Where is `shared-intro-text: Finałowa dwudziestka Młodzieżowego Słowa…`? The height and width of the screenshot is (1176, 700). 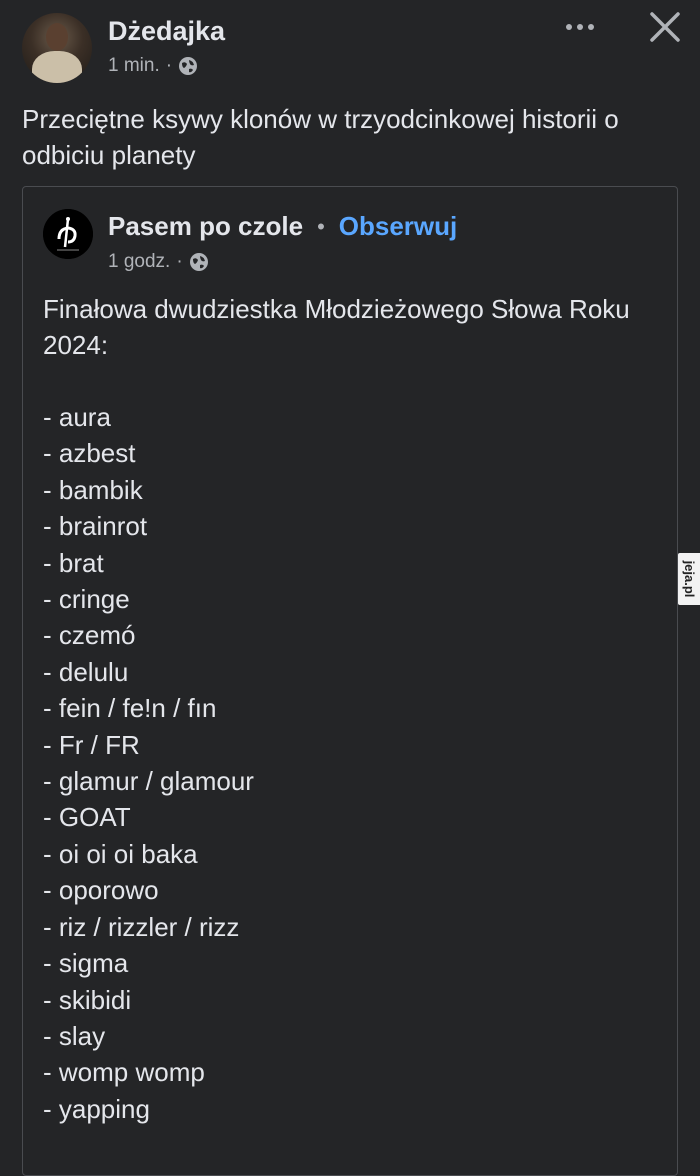 shared-intro-text: Finałowa dwudziestka Młodzieżowego Słowa… is located at coordinates (336, 327).